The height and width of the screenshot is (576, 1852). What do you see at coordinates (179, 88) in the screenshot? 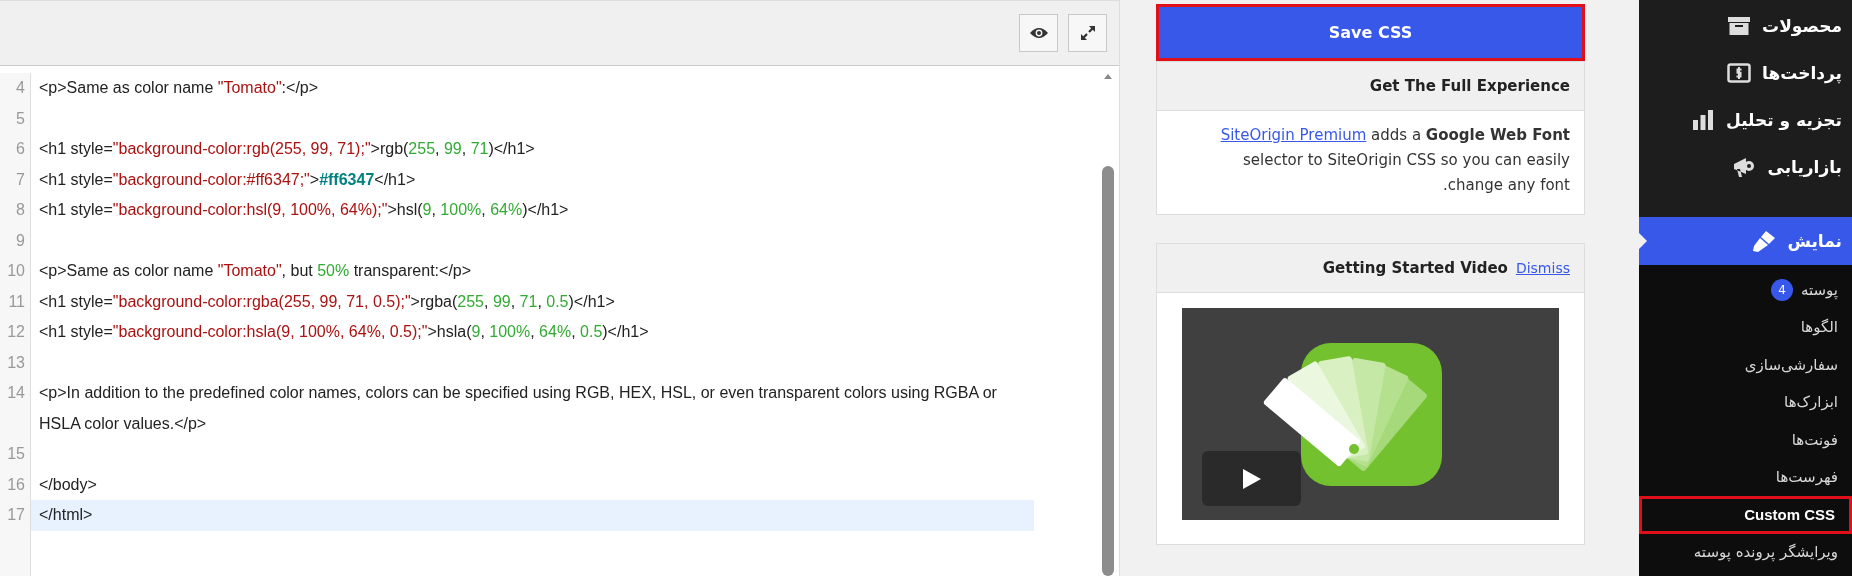
I see `code-line: <p>Same as color name "Tomato":</p>` at bounding box center [179, 88].